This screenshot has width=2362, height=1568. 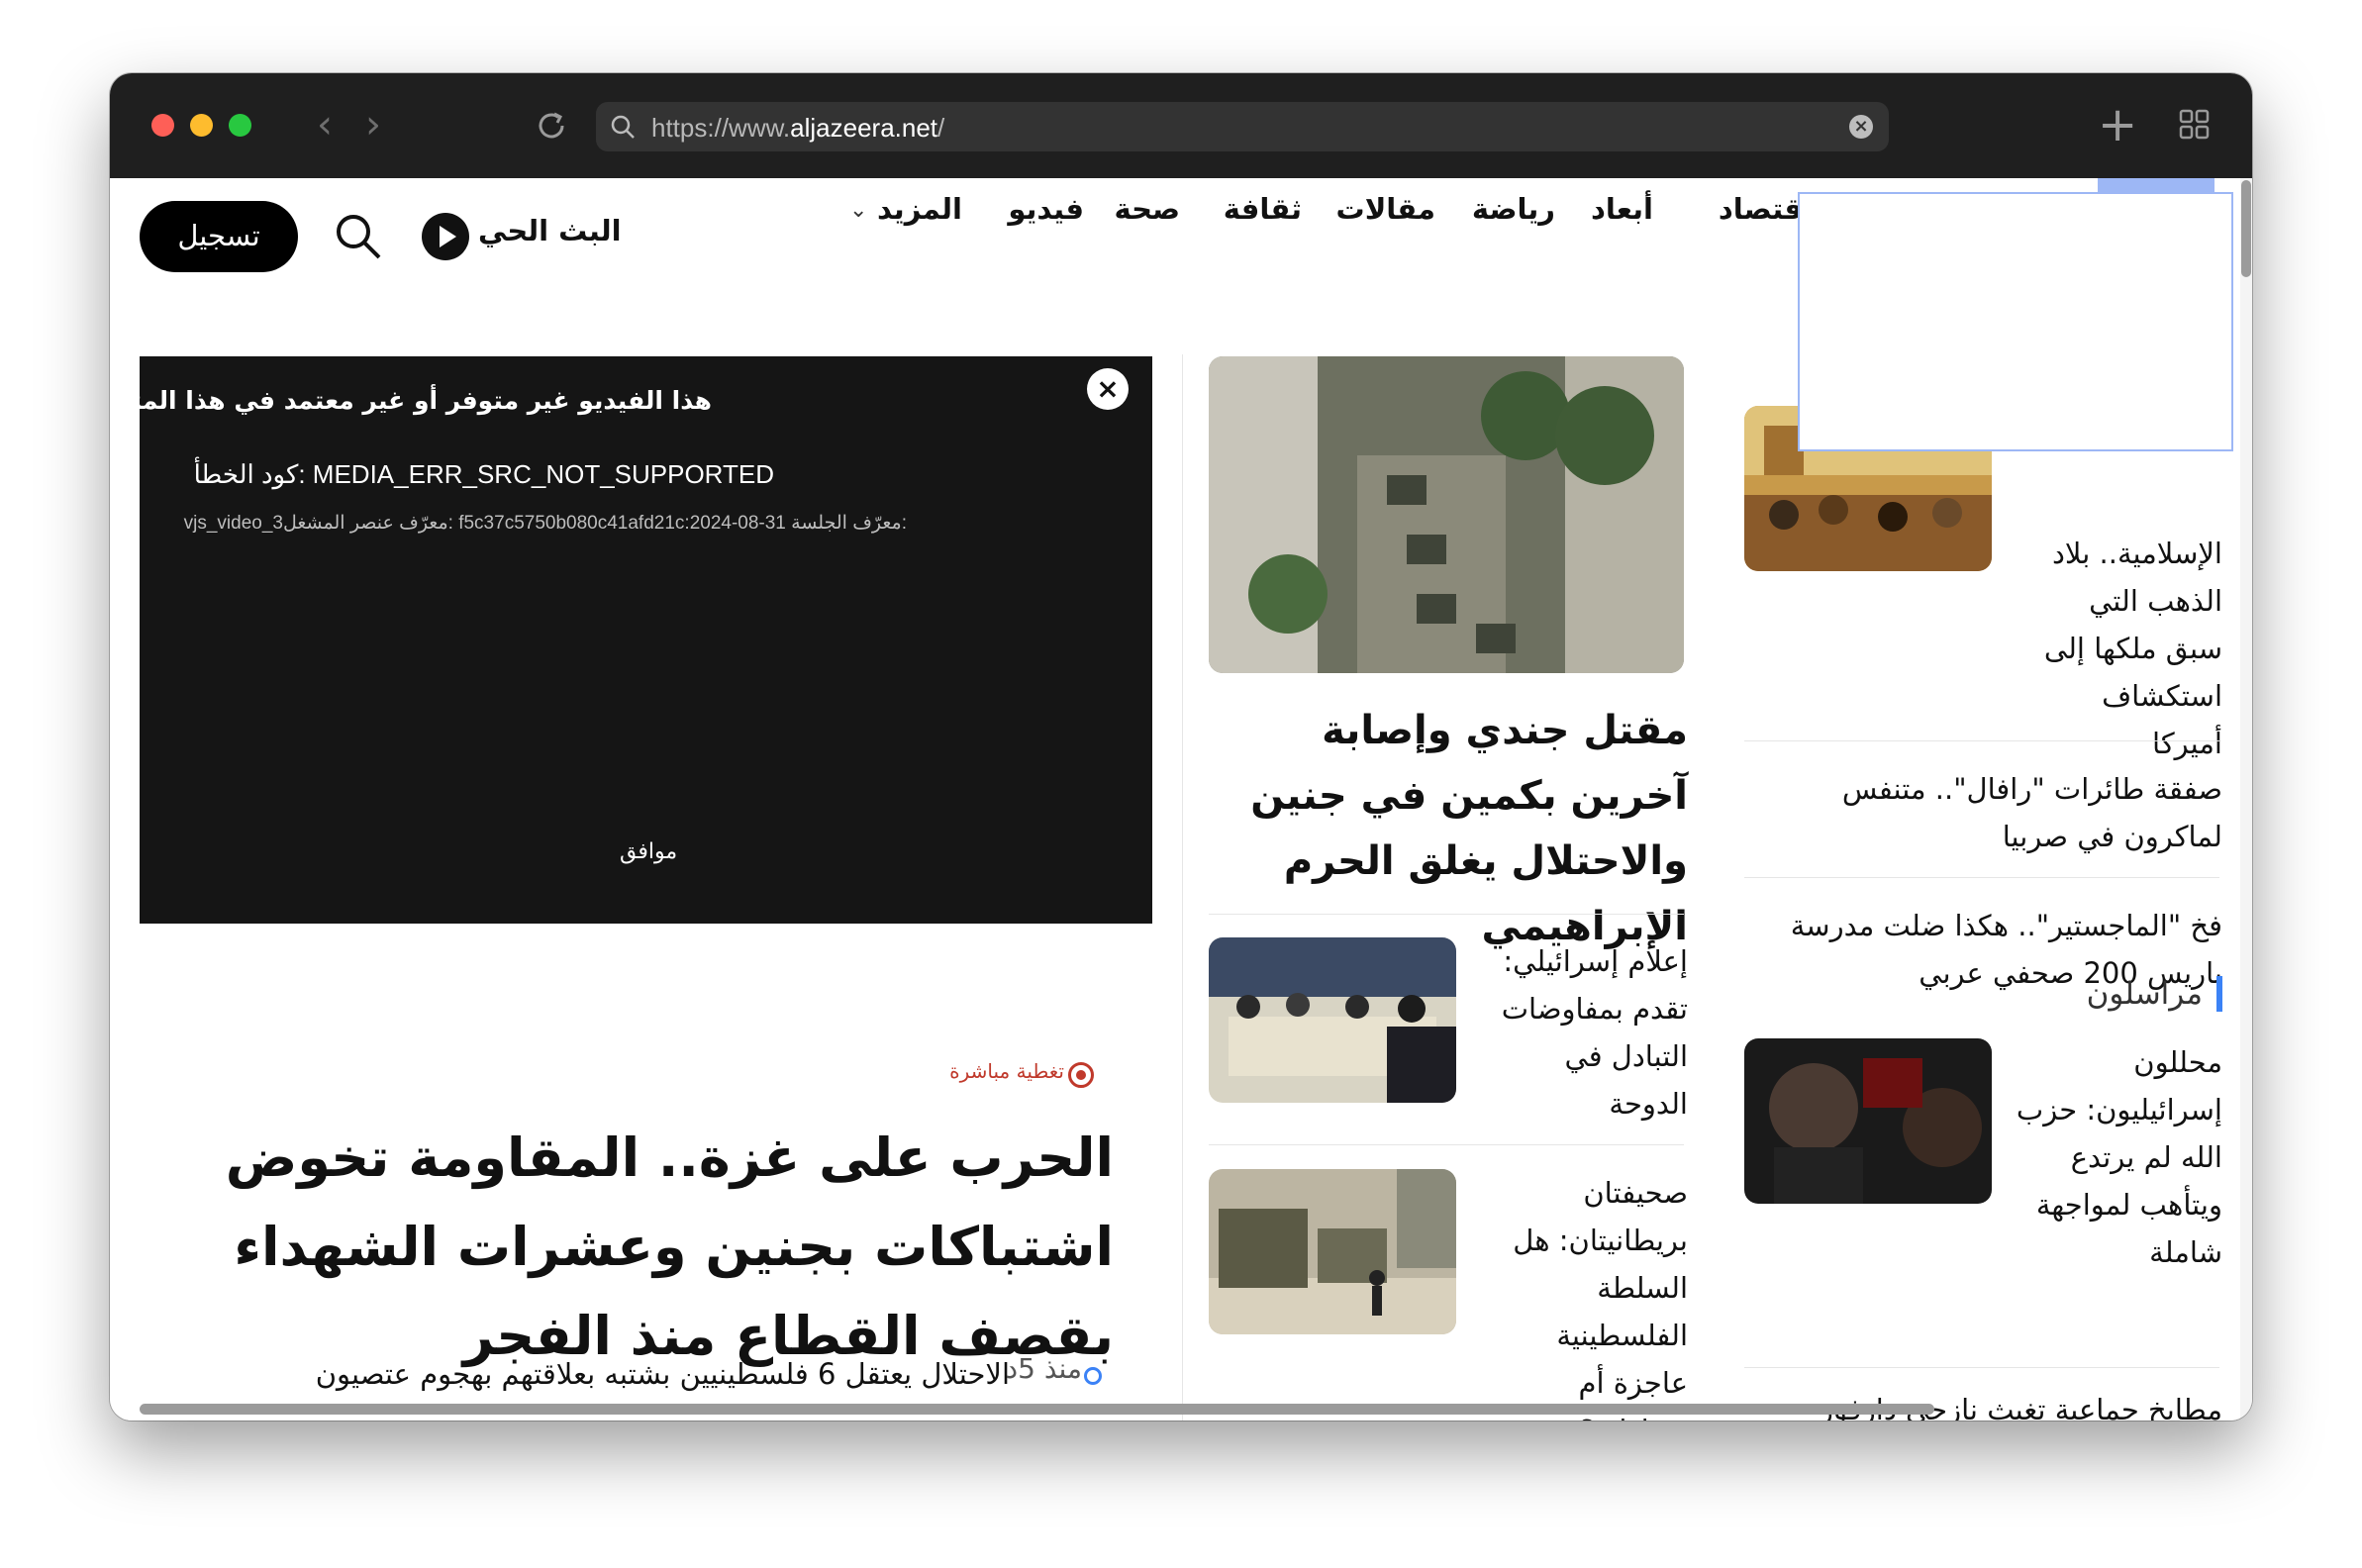 I want to click on article-thumb-analysts, so click(x=1868, y=1121).